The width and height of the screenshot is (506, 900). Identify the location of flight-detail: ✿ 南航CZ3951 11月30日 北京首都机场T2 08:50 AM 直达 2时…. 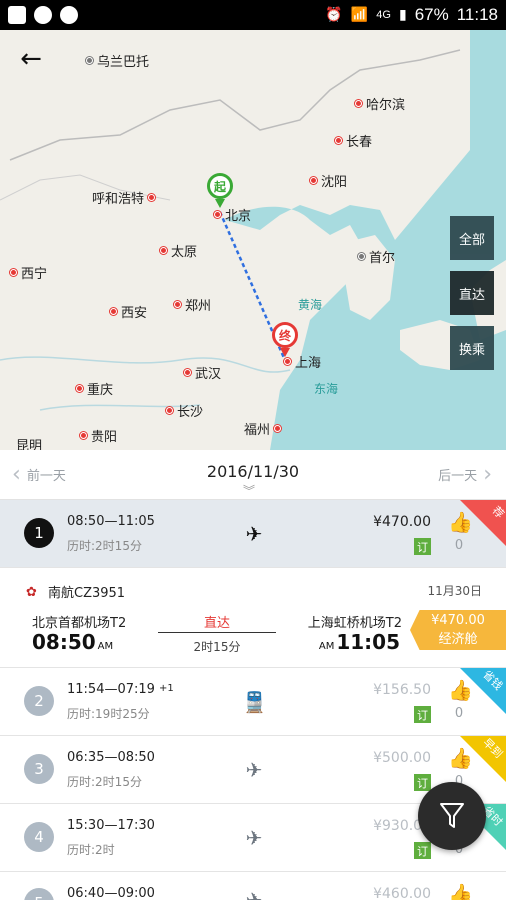
(253, 618).